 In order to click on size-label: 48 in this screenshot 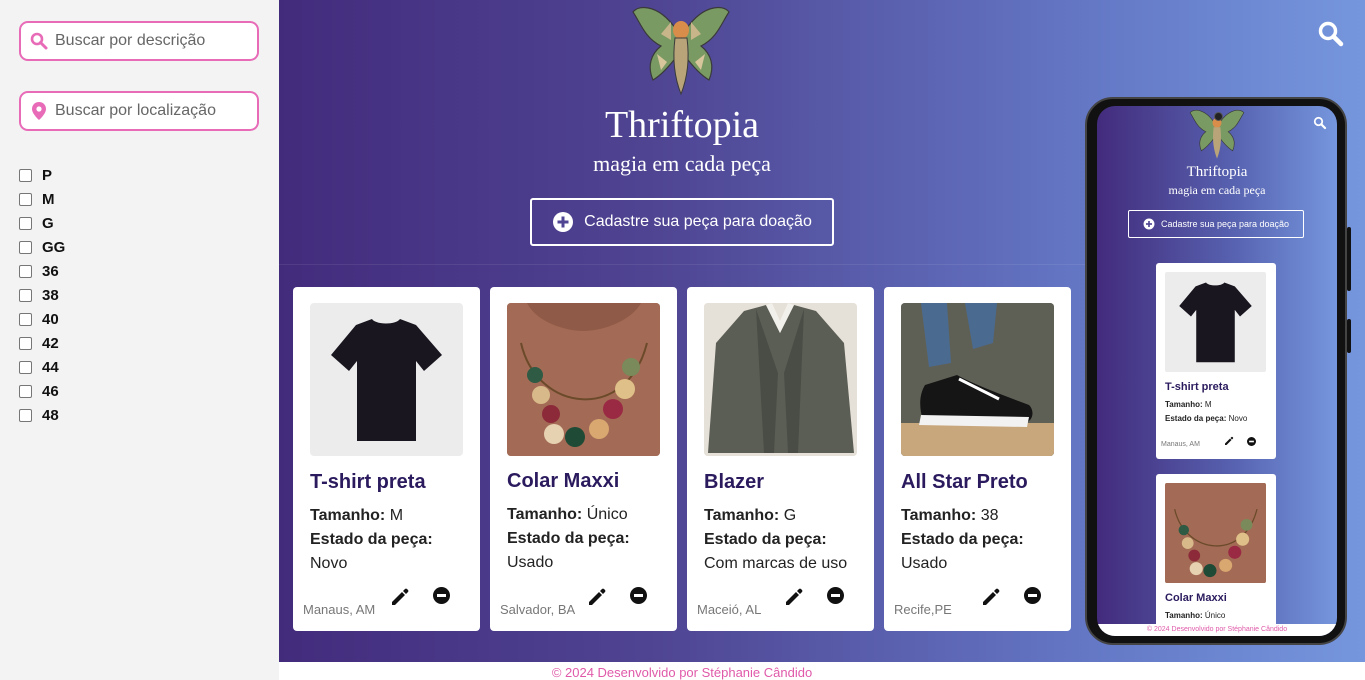, I will do `click(50, 415)`.